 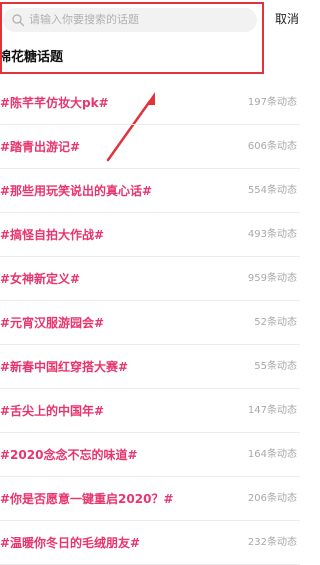 I want to click on topic-row: #新春中国红穿搭大赛# 55条动态, so click(x=150, y=367).